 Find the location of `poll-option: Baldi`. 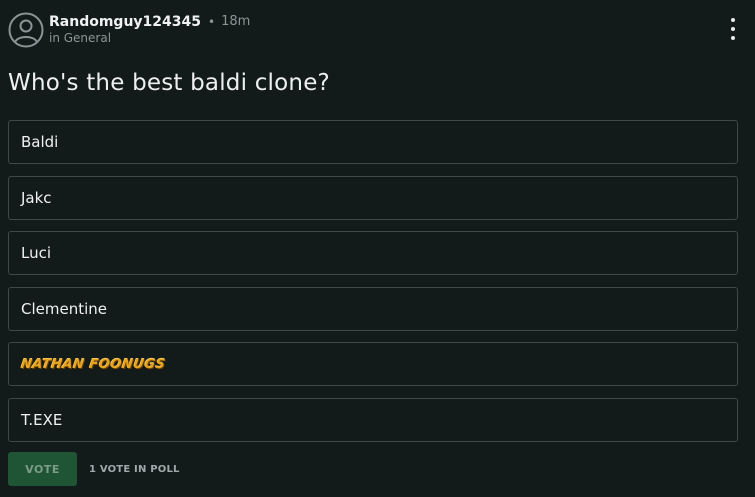

poll-option: Baldi is located at coordinates (373, 142).